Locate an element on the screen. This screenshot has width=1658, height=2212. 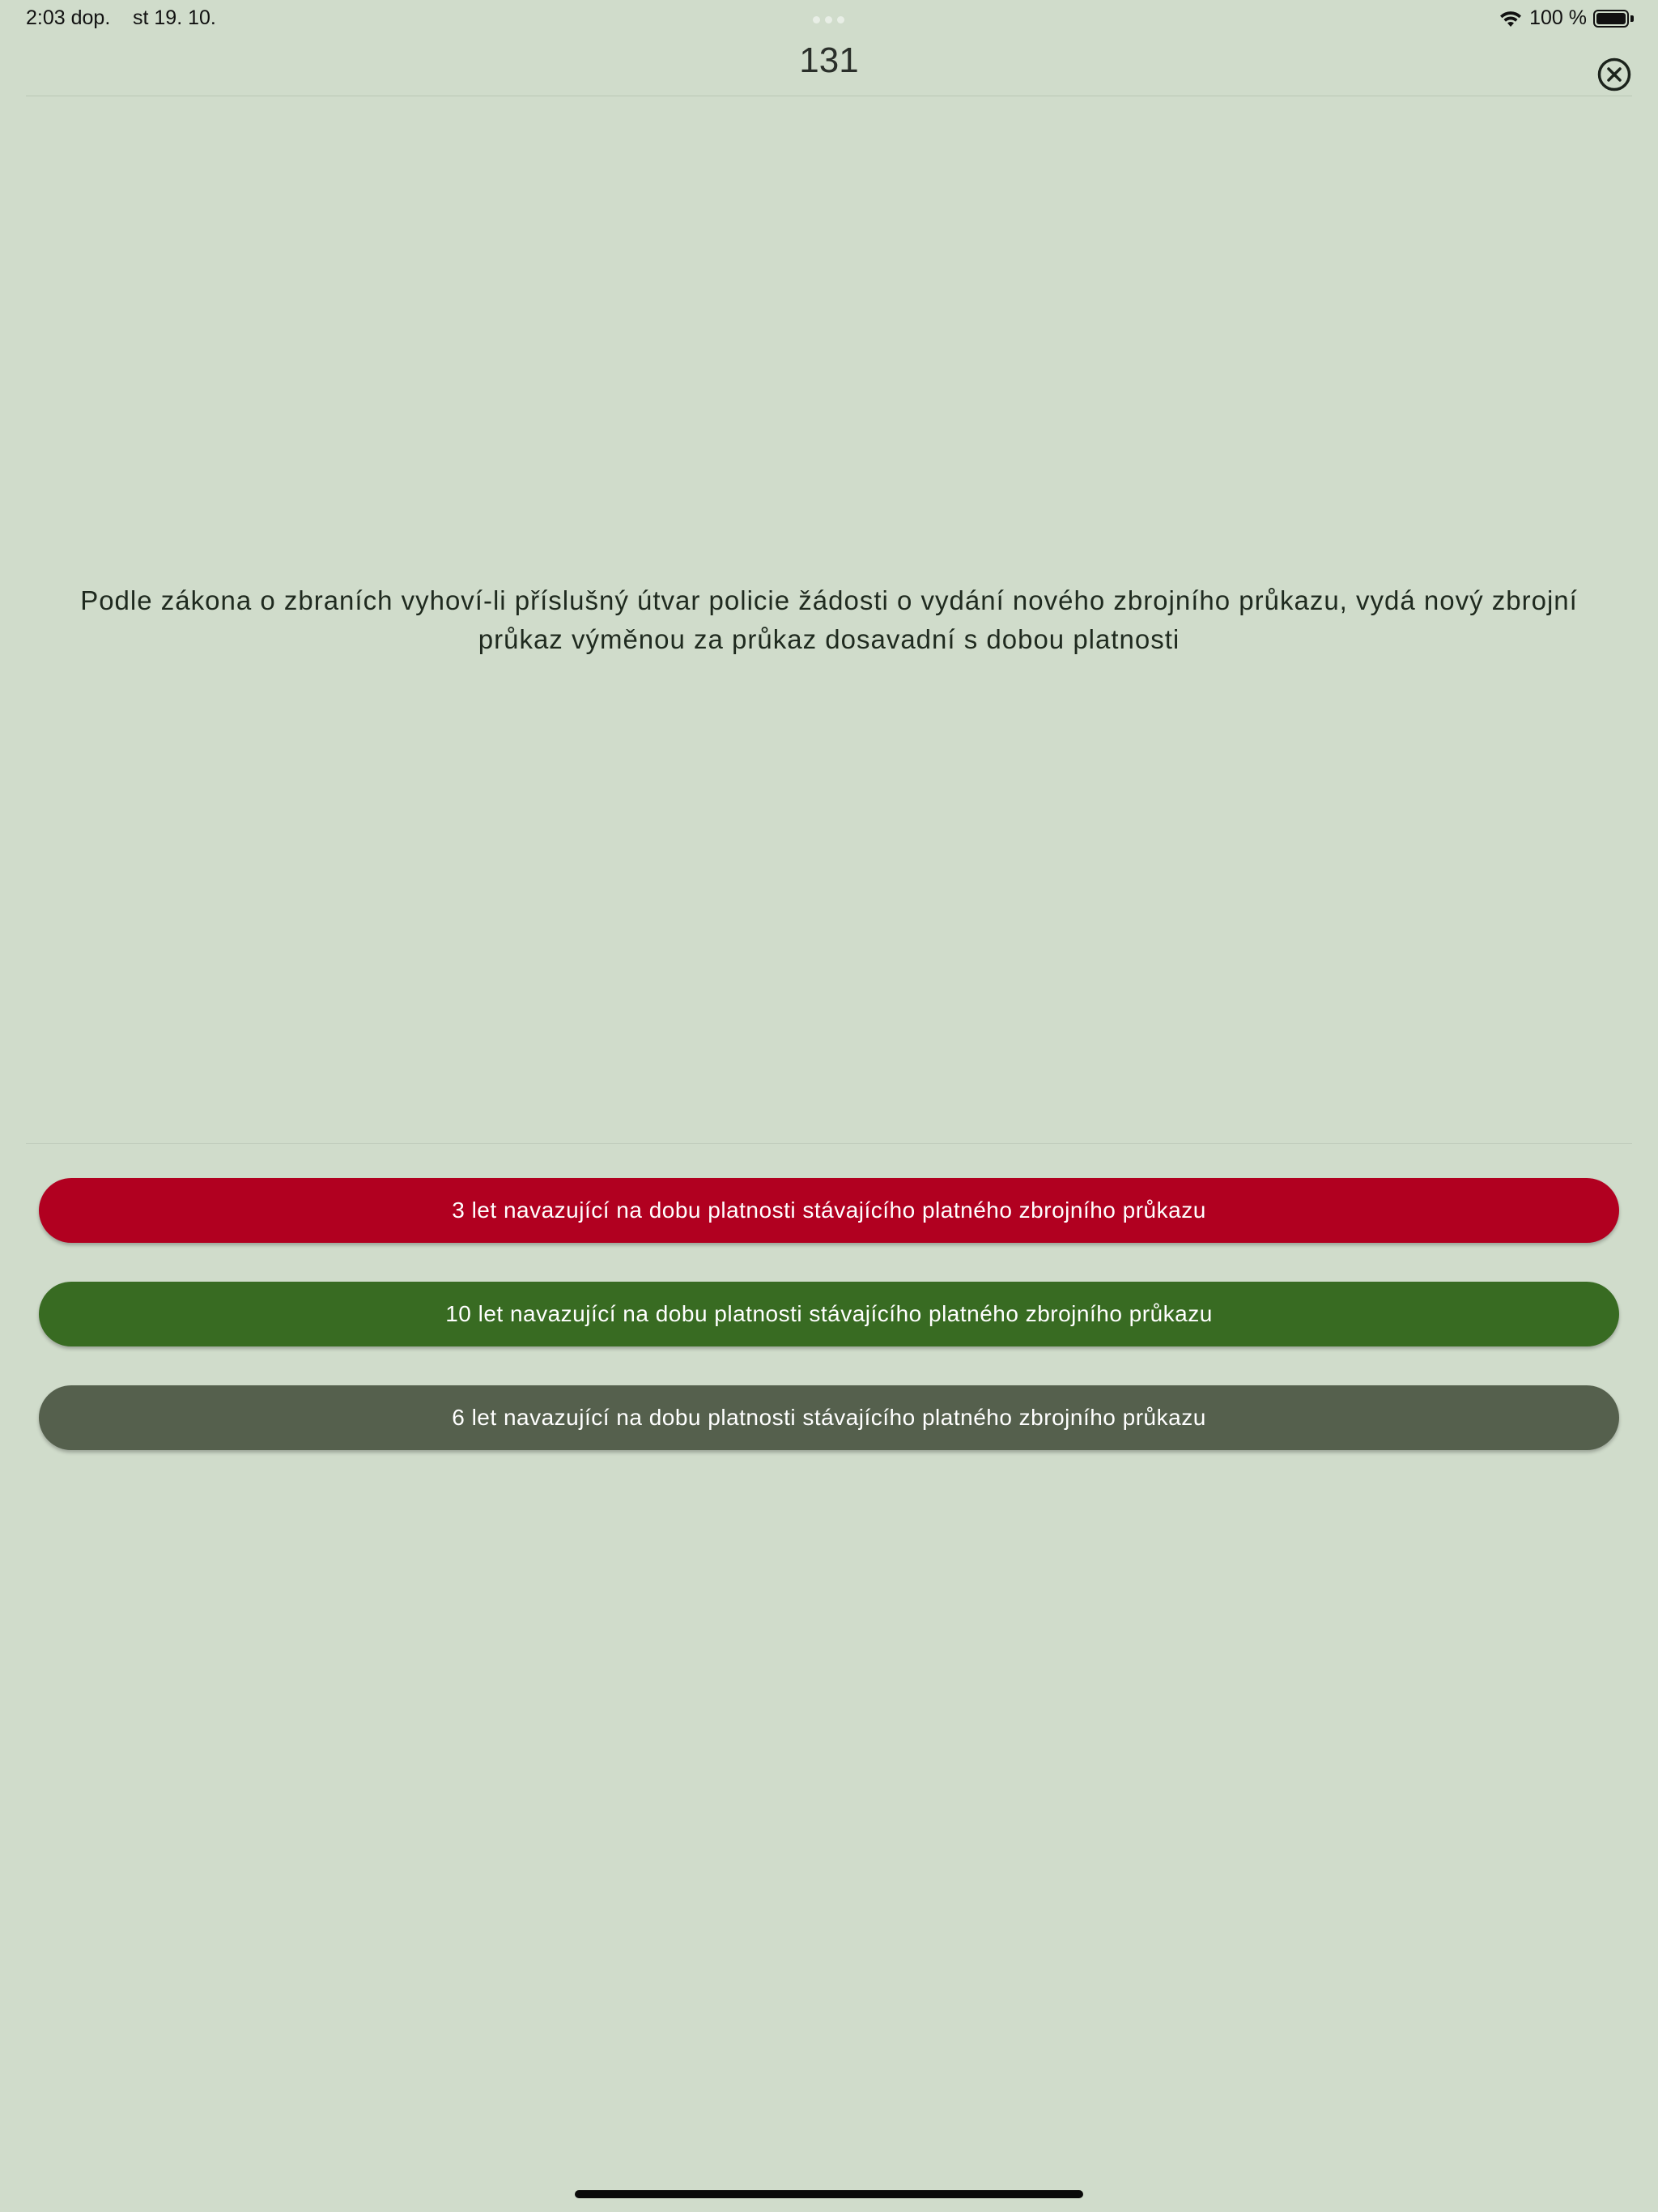
battery-icon is located at coordinates (1613, 19).